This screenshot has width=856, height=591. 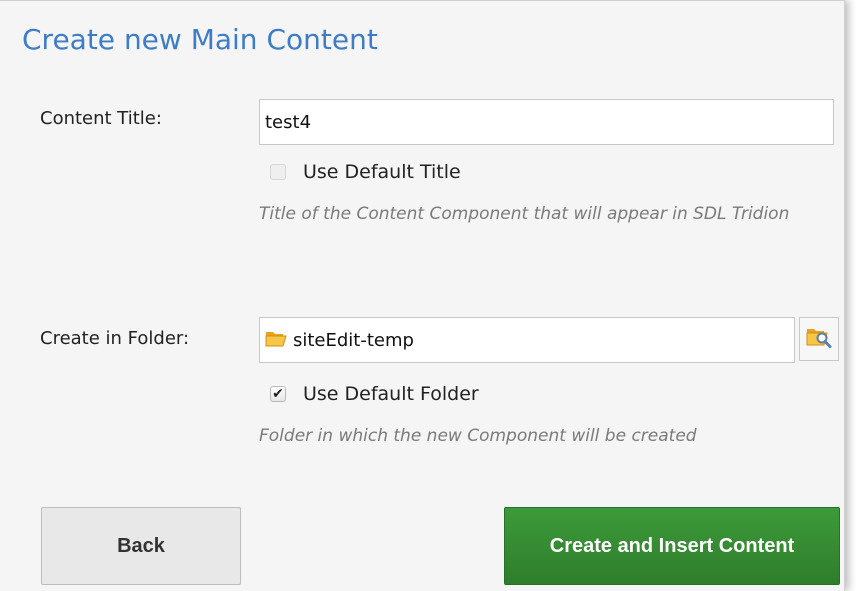 I want to click on create-and-insert-button: Create and Insert Content, so click(x=672, y=546).